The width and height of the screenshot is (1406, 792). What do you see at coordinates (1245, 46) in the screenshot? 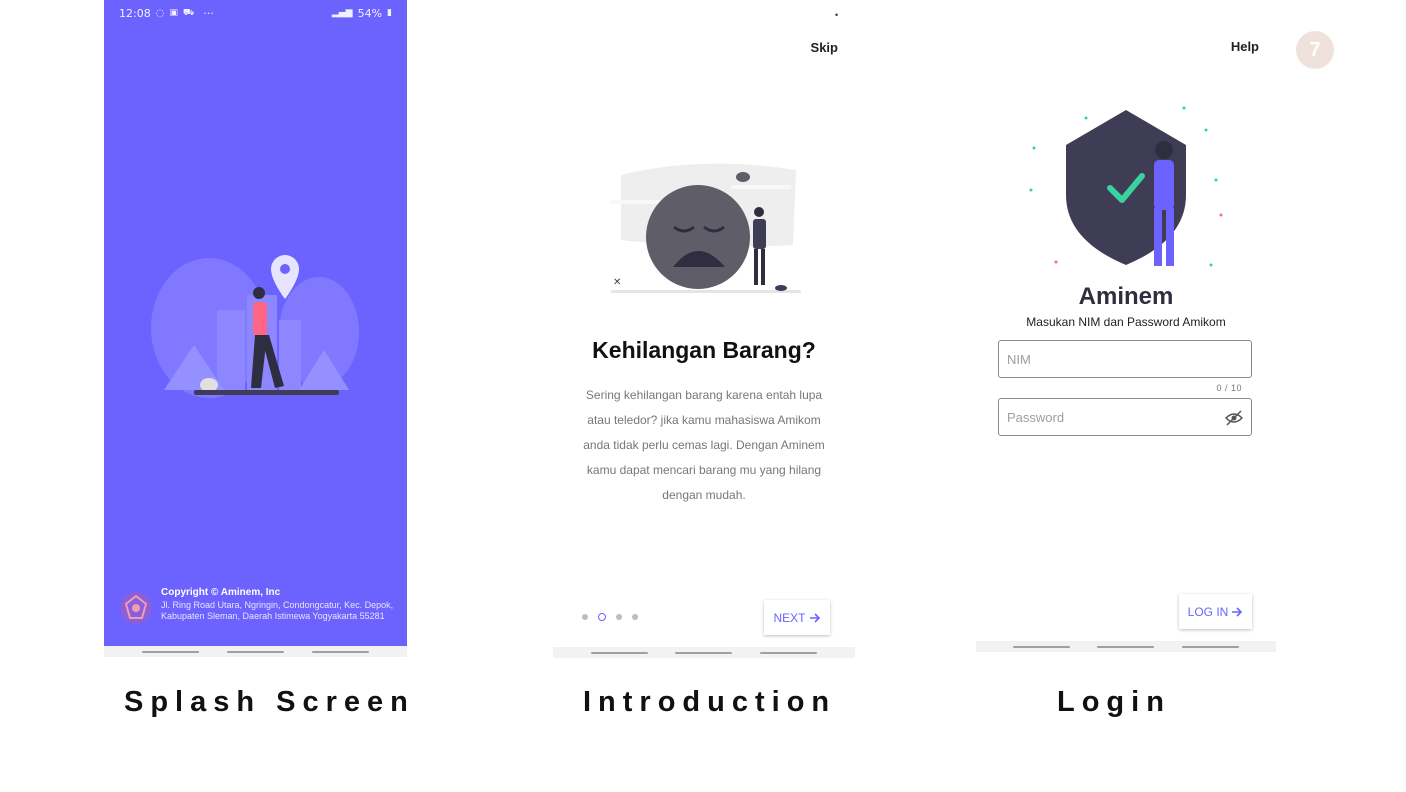
I see `help-button: Help` at bounding box center [1245, 46].